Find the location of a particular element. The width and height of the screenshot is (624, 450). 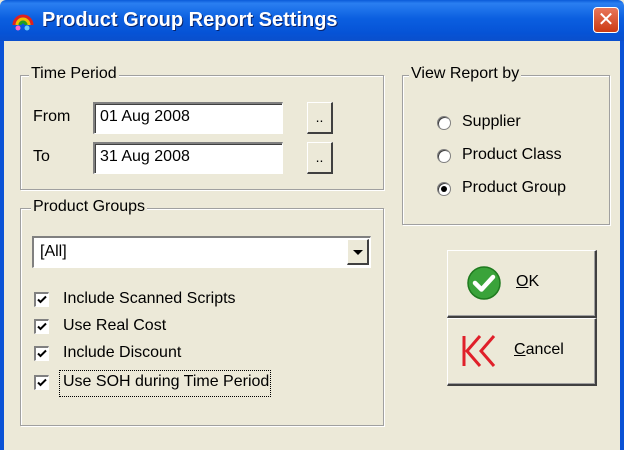

use-real-cost-label: Use Real Cost is located at coordinates (114, 326).